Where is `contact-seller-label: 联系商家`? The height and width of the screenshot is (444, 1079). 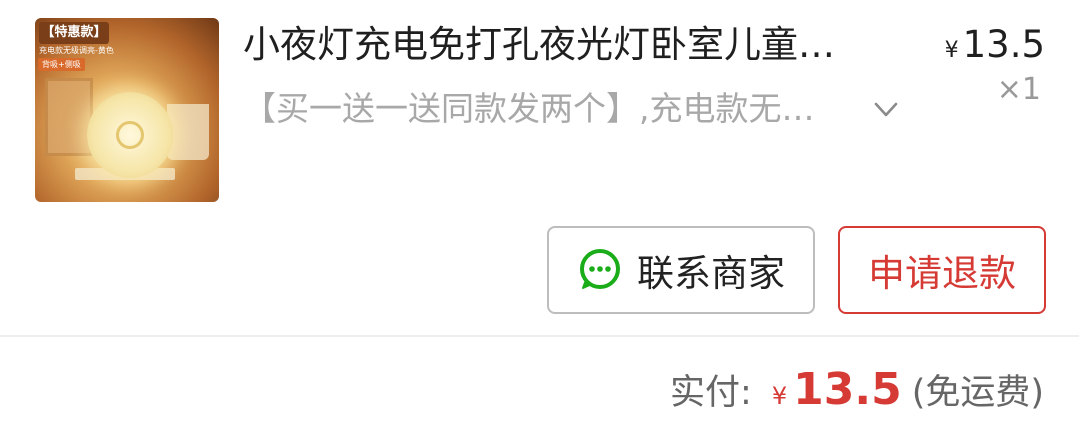 contact-seller-label: 联系商家 is located at coordinates (711, 273).